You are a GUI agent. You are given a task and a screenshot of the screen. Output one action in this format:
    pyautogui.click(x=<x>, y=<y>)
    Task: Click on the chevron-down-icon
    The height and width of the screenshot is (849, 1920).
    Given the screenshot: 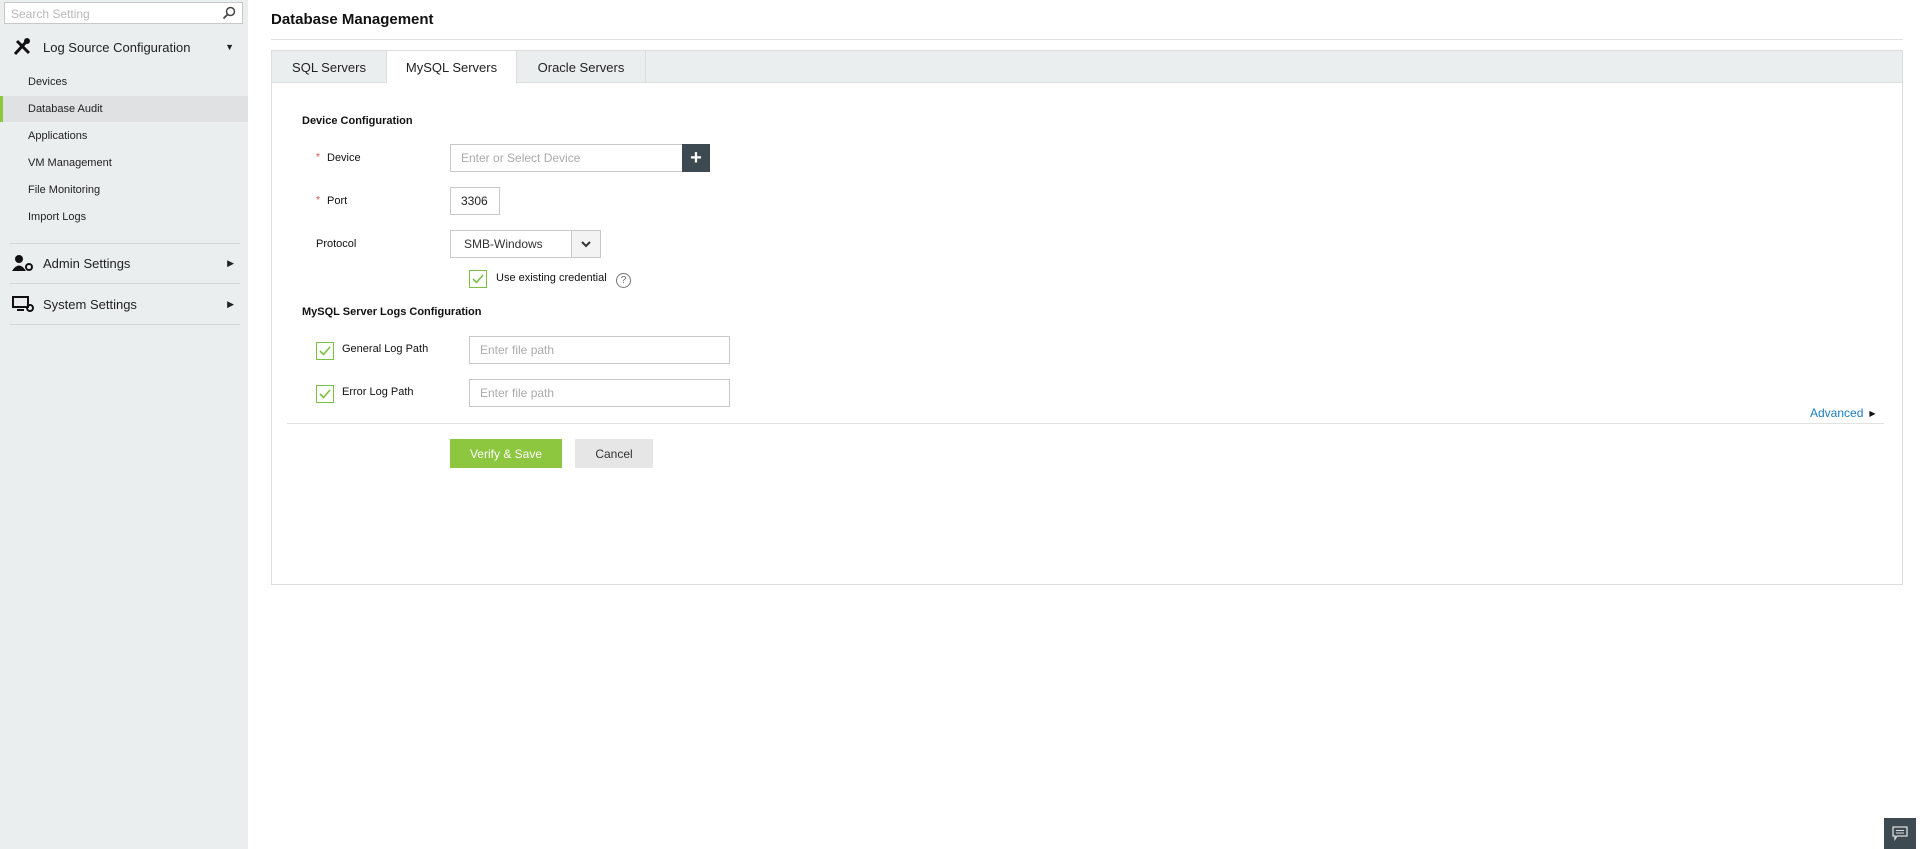 What is the action you would take?
    pyautogui.click(x=585, y=244)
    